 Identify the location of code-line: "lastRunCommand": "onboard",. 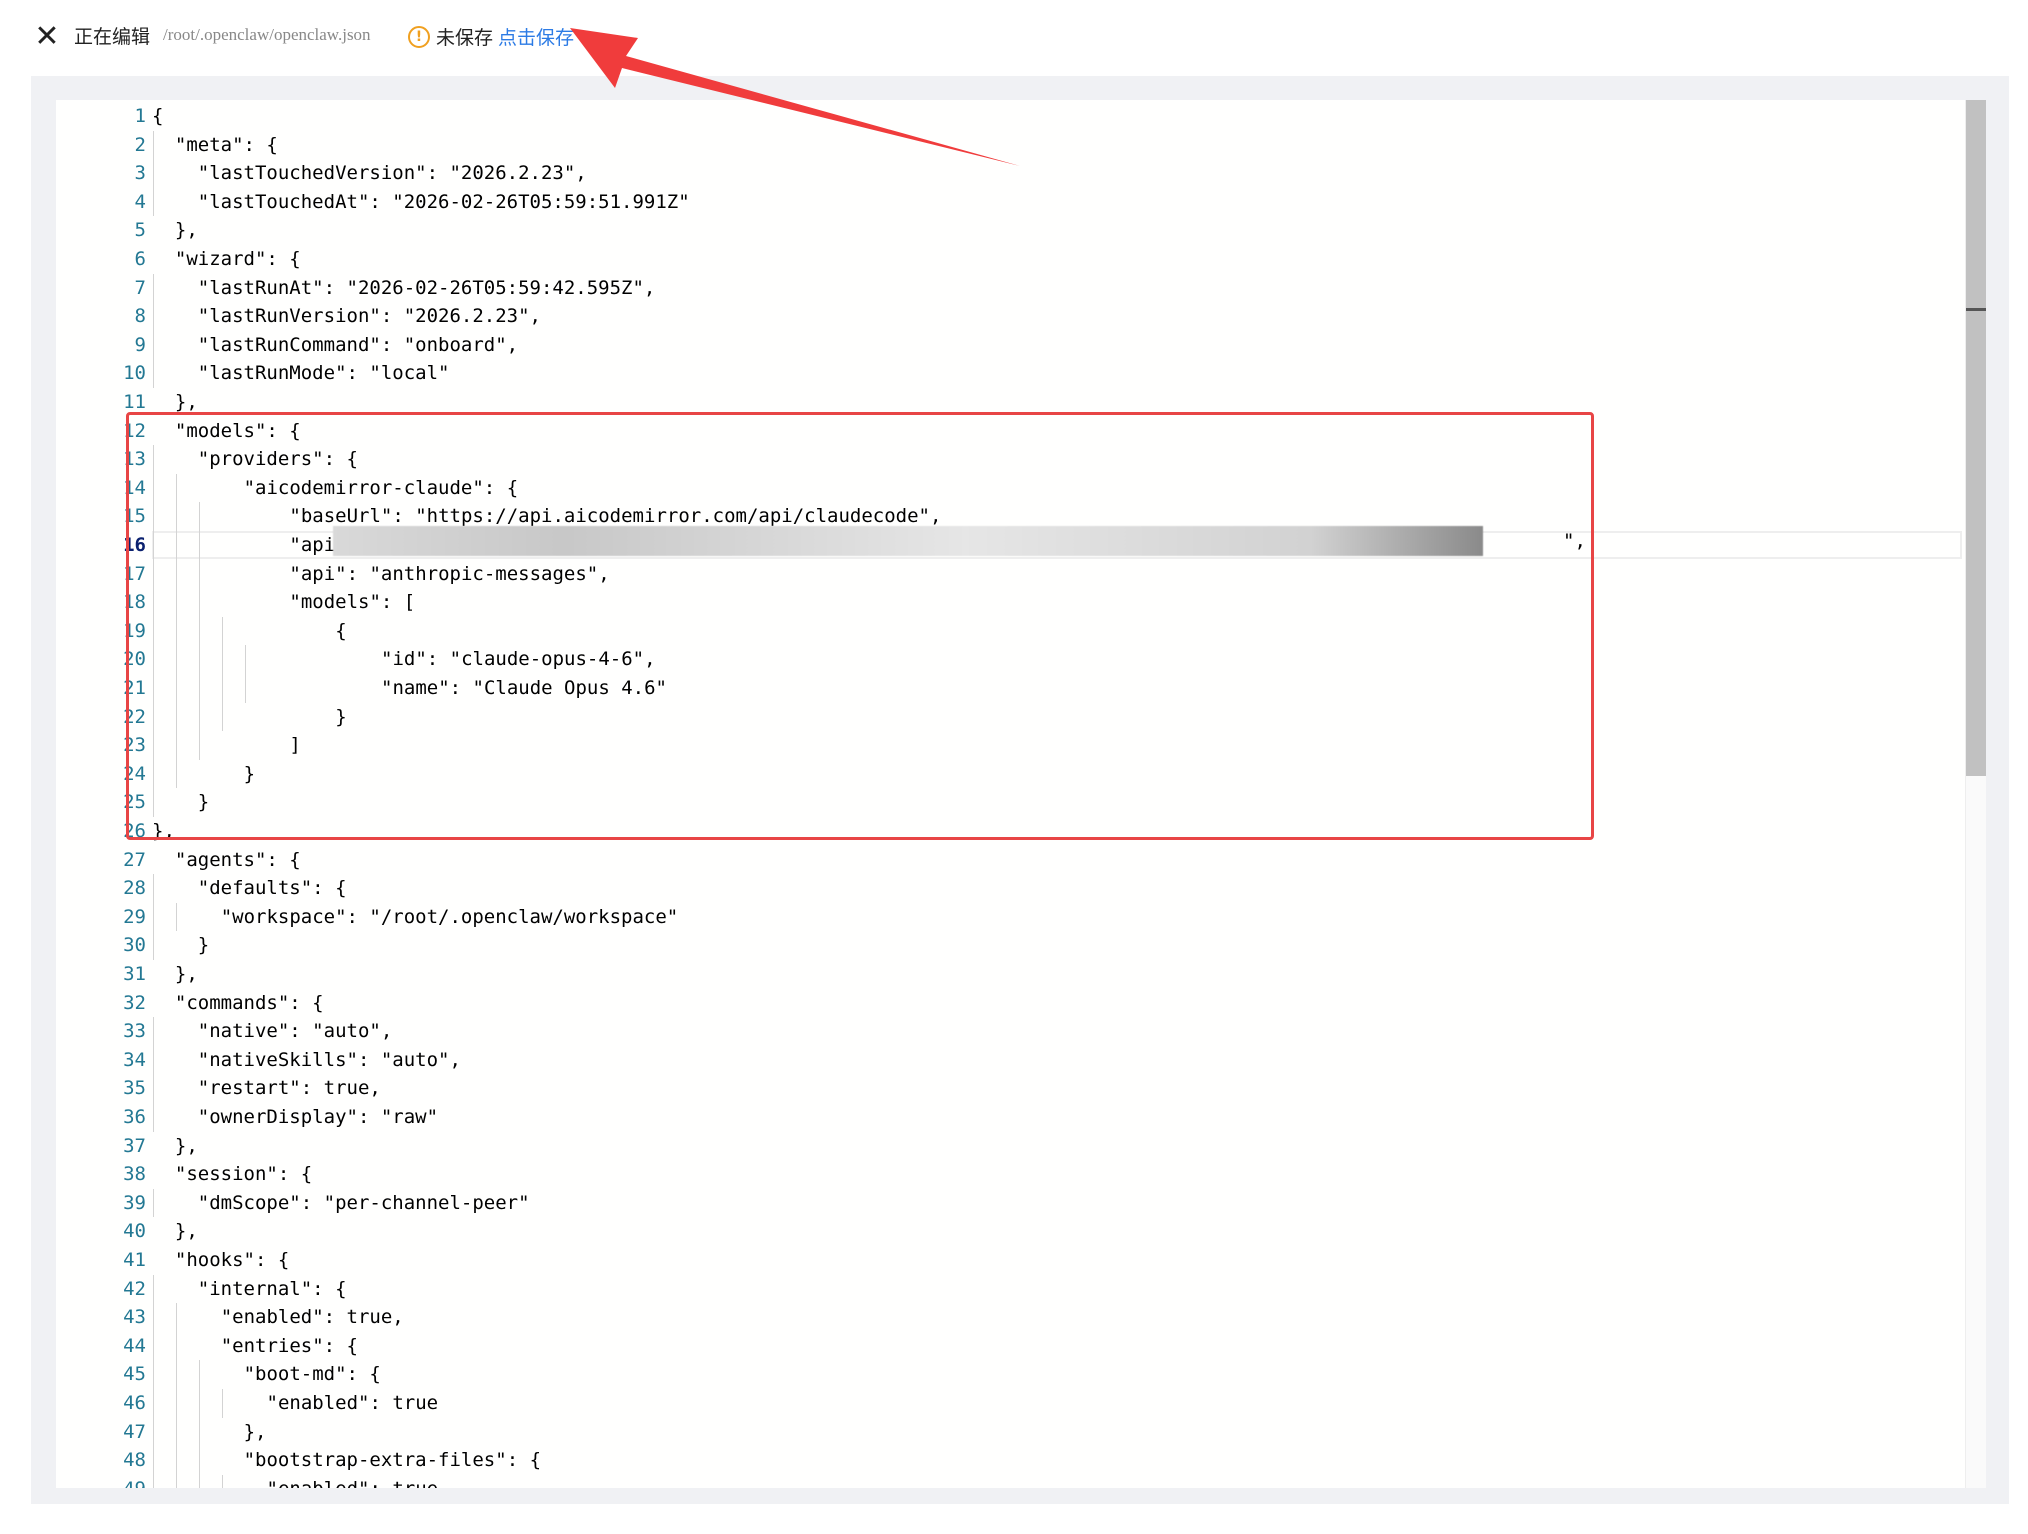
(358, 344).